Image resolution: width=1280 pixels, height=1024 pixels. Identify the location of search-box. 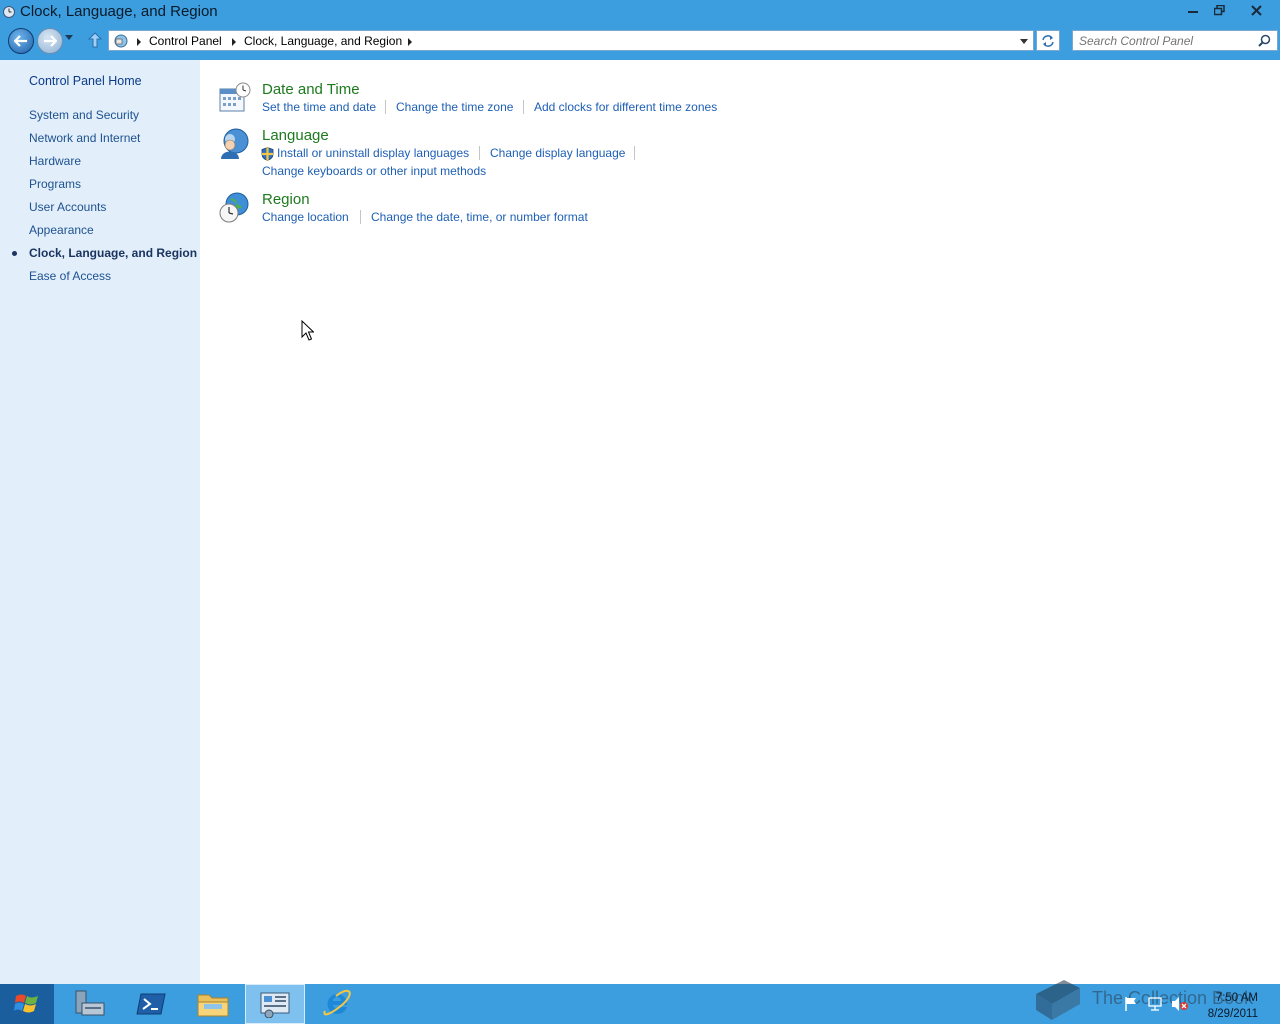
(1175, 40).